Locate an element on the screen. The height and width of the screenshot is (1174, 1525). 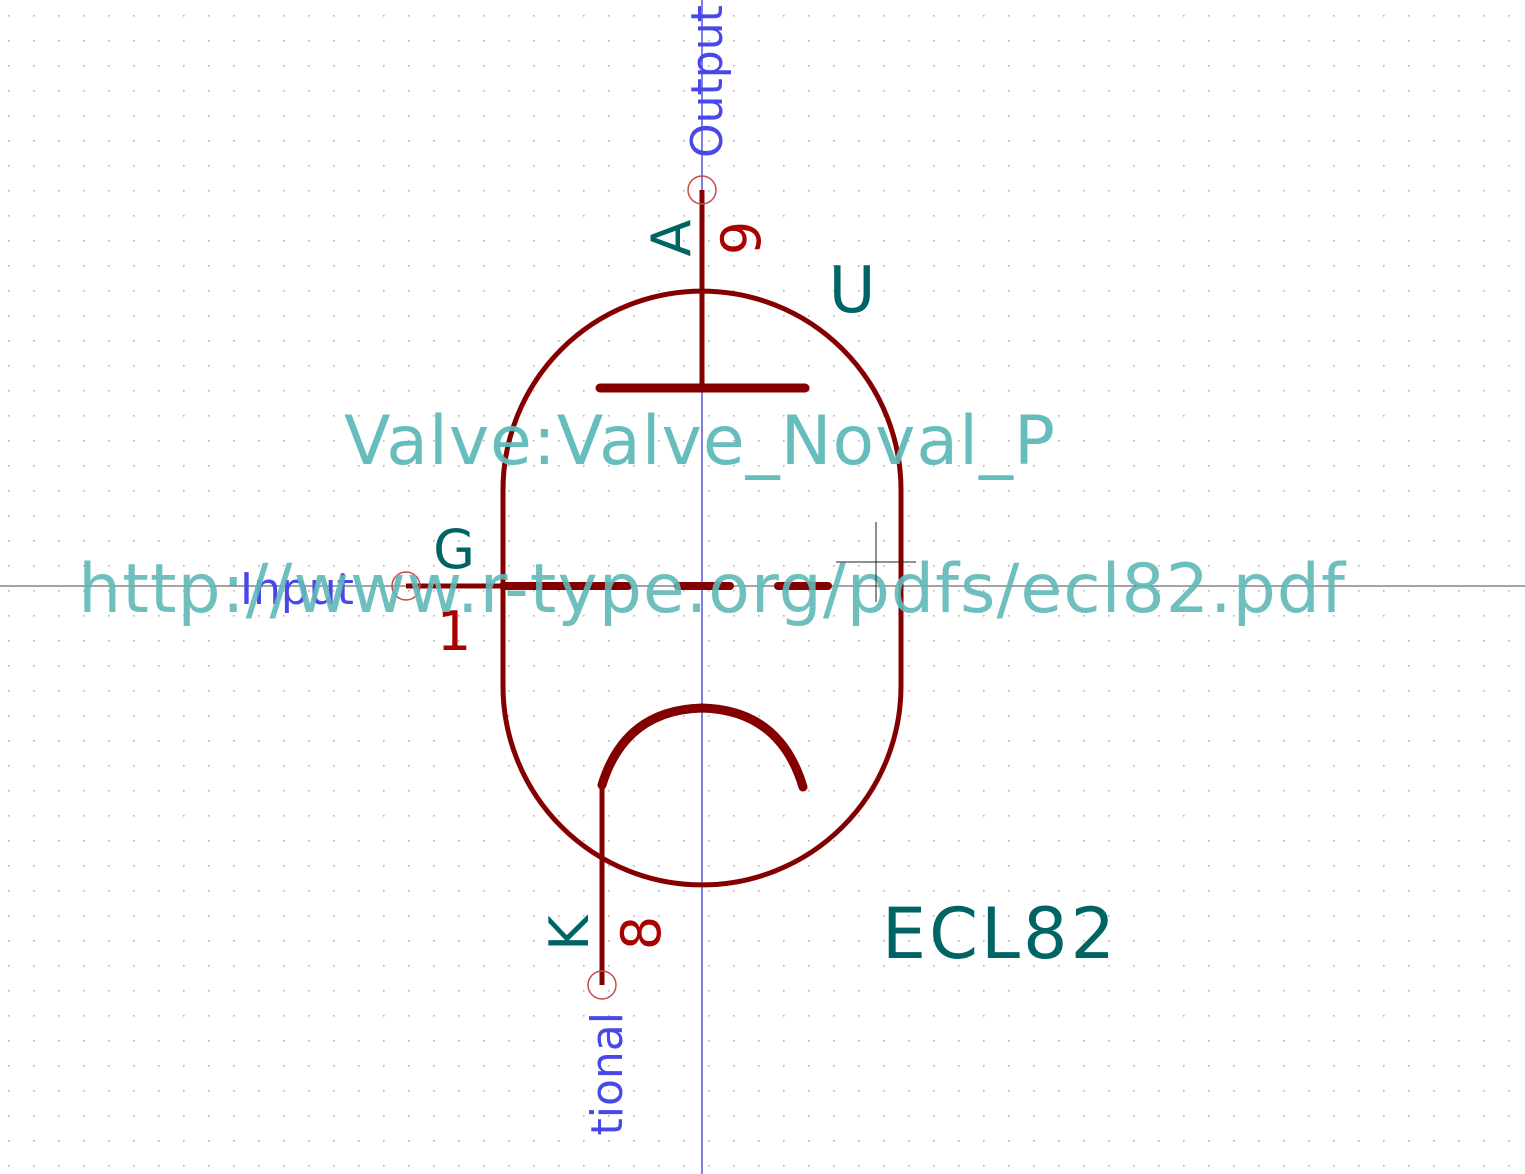
reference-field: U is located at coordinates (852, 291).